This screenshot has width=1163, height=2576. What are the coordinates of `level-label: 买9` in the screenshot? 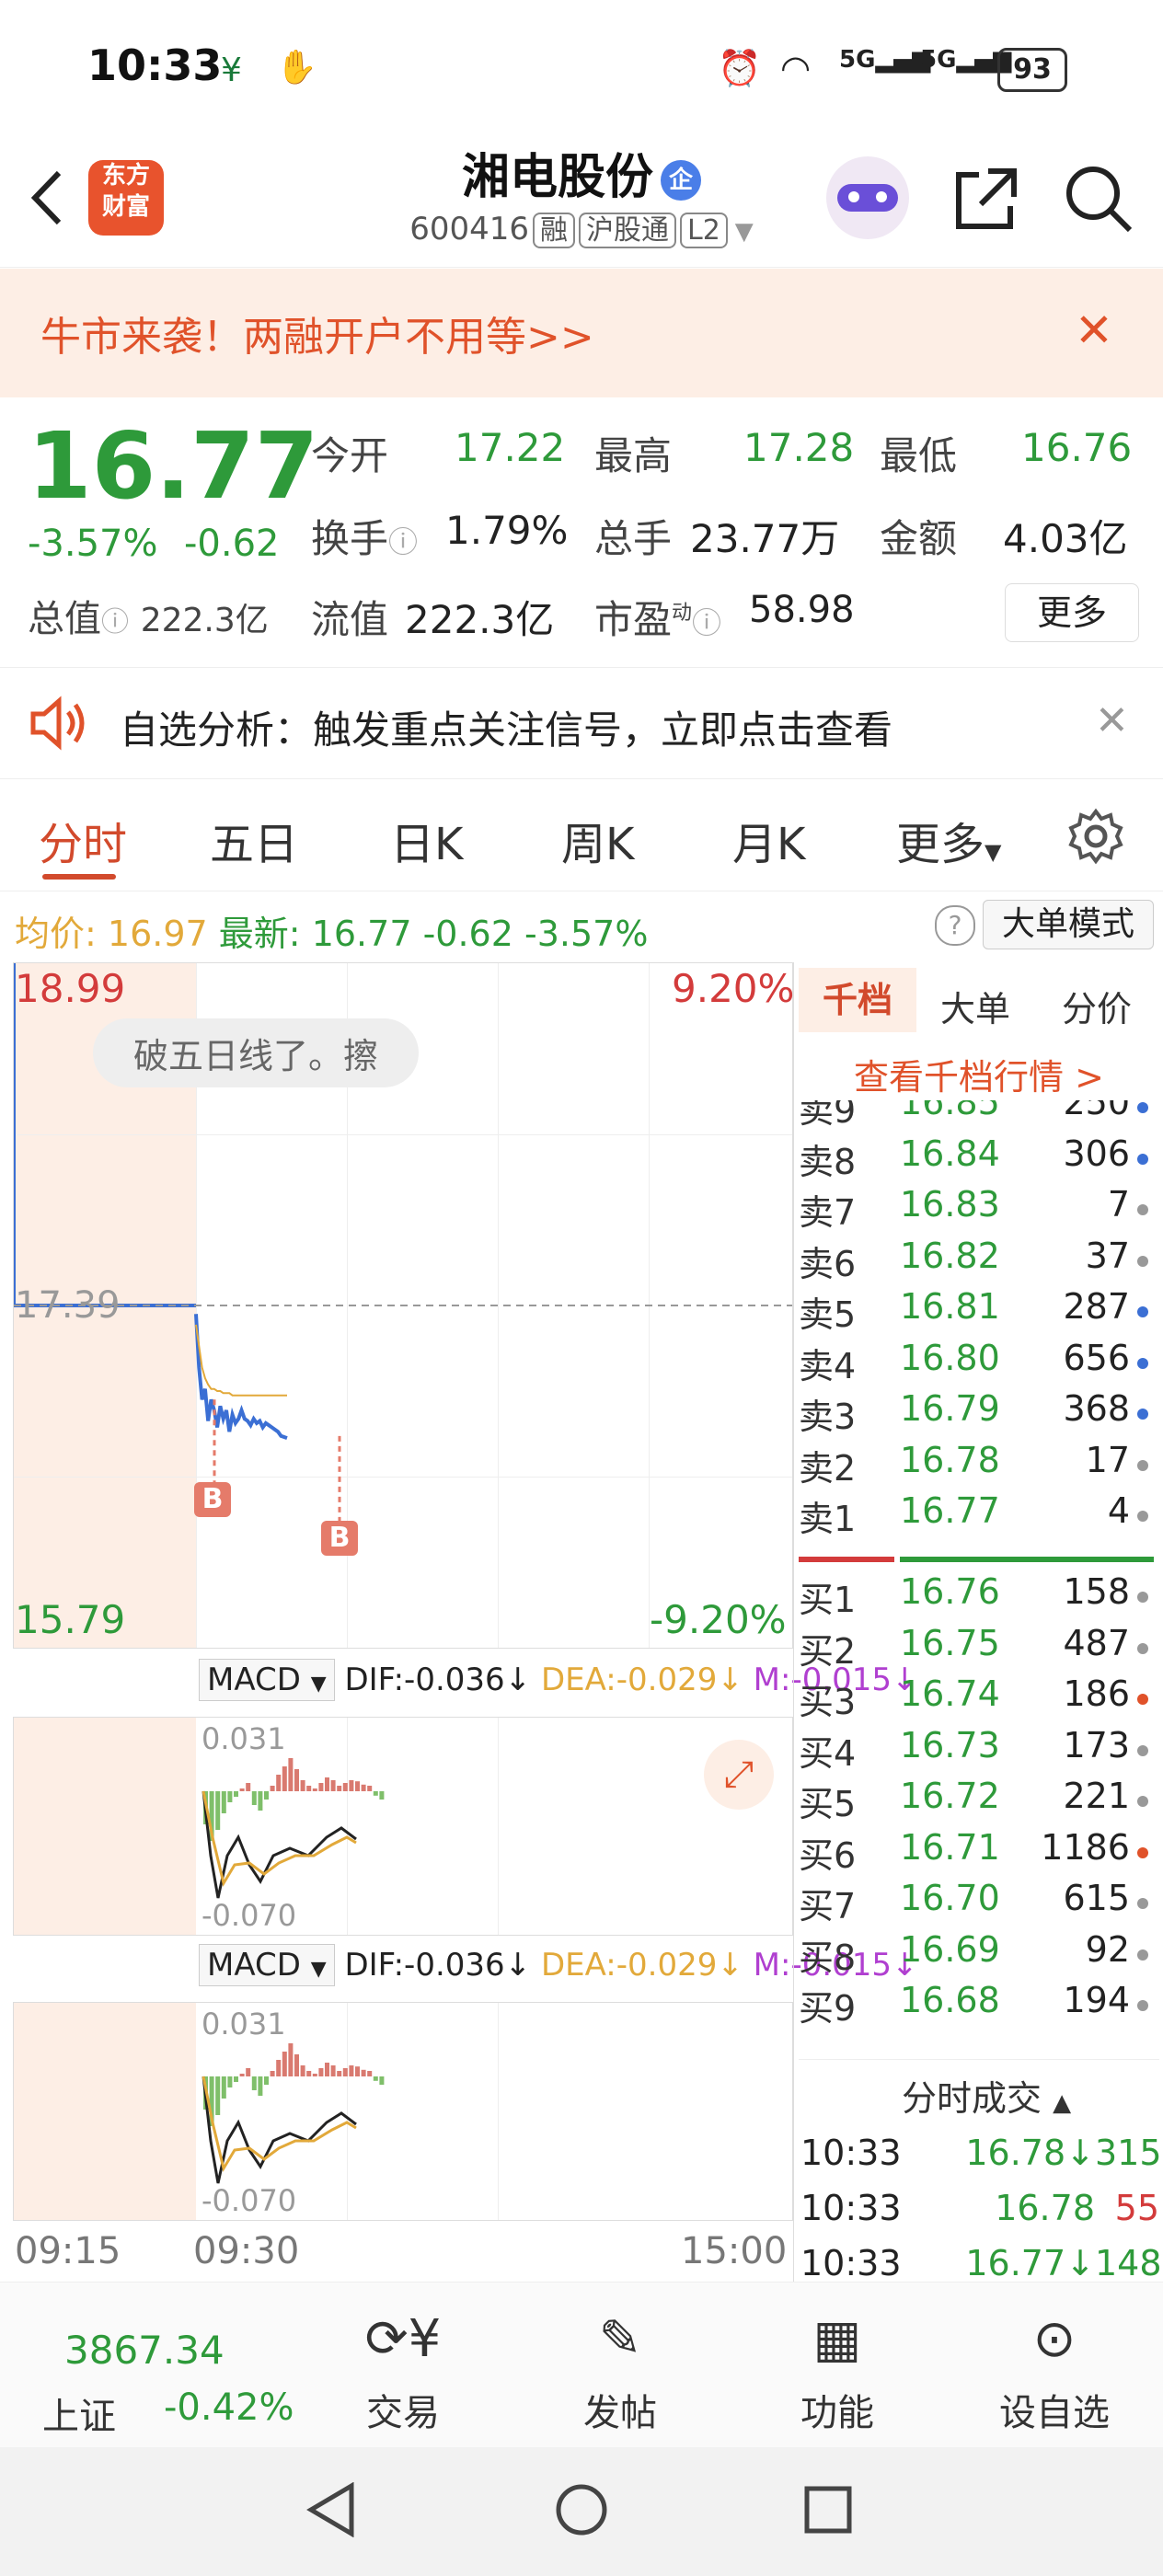 It's located at (828, 2008).